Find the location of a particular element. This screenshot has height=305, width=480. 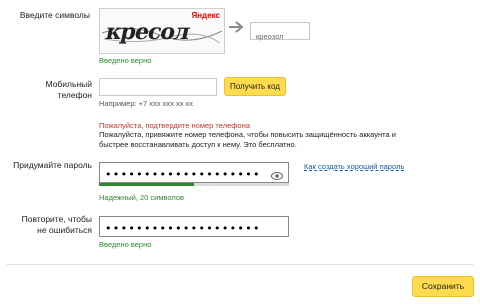

captcha-image: кресол Яндекс is located at coordinates (162, 31).